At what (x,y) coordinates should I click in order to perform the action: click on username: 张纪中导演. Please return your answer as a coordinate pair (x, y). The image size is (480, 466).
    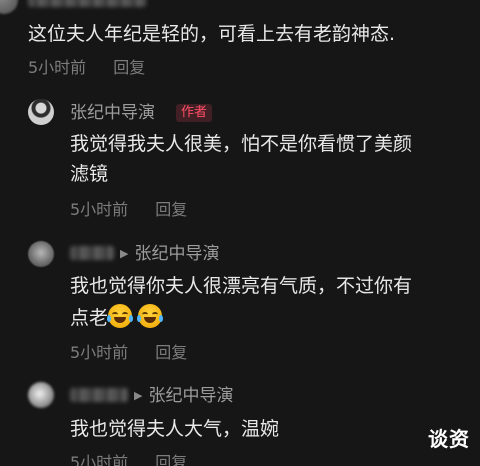
    Looking at the image, I should click on (112, 113).